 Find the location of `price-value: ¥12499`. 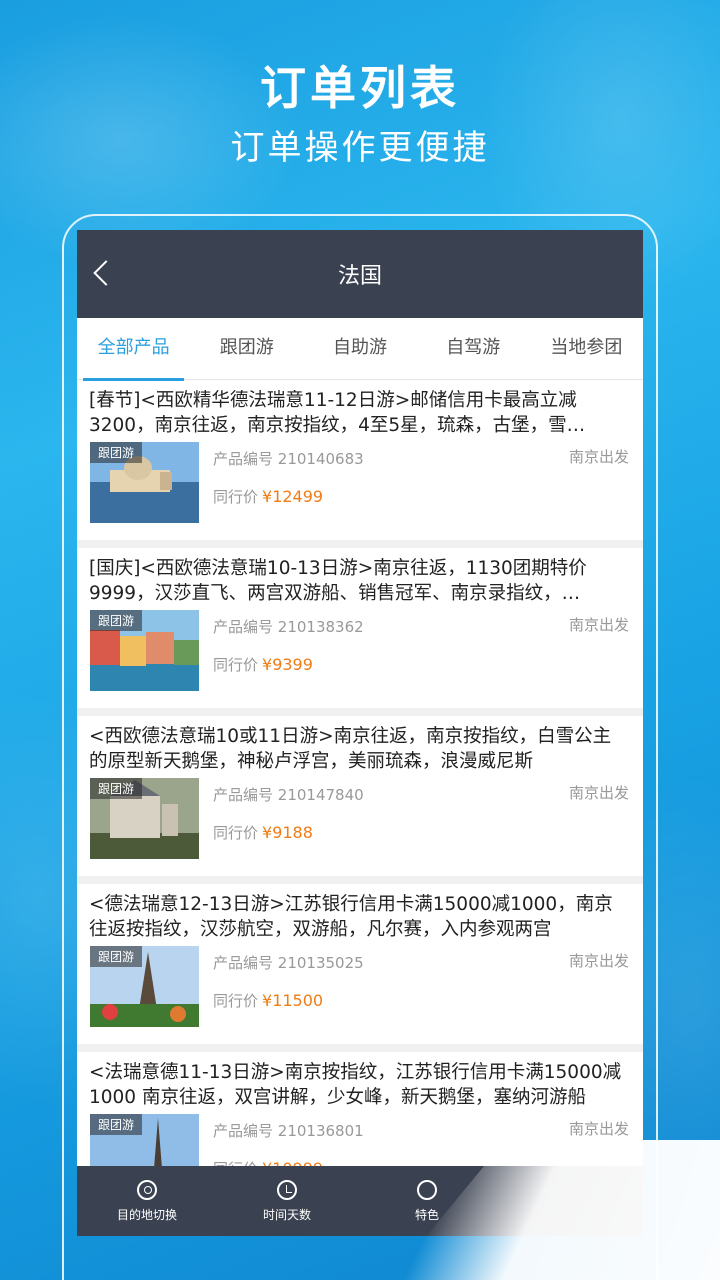

price-value: ¥12499 is located at coordinates (293, 496).